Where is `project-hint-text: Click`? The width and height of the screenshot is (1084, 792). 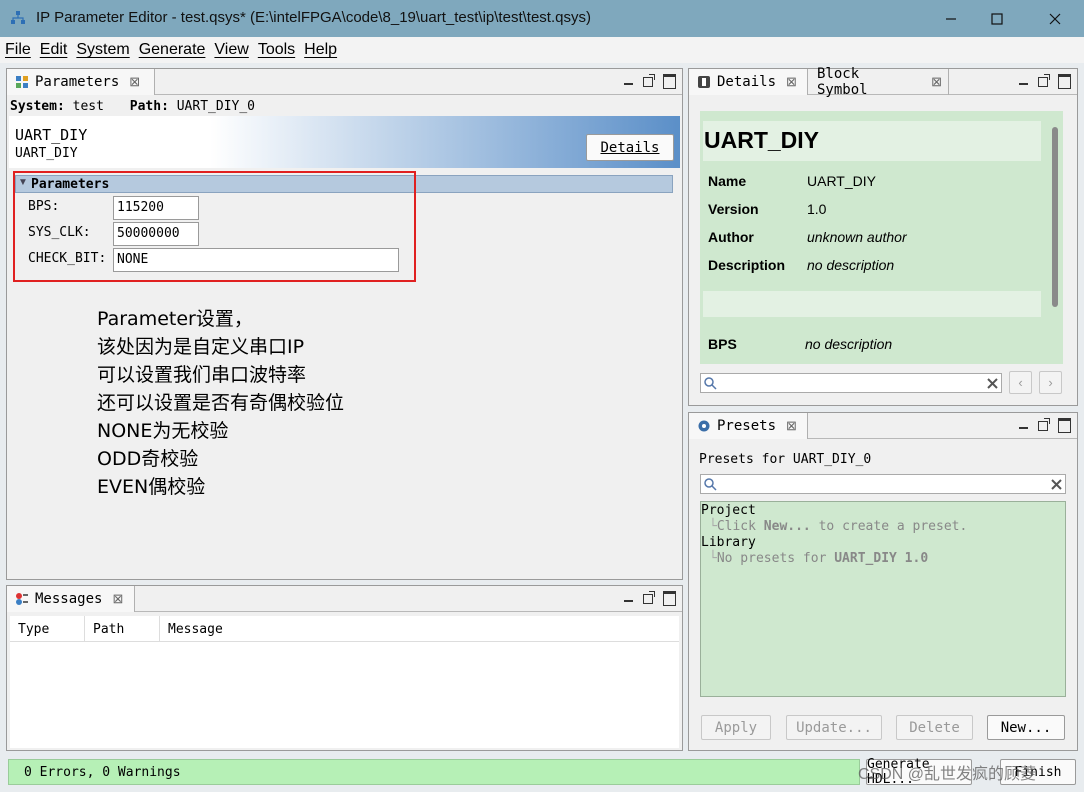
project-hint-text: Click is located at coordinates (740, 526).